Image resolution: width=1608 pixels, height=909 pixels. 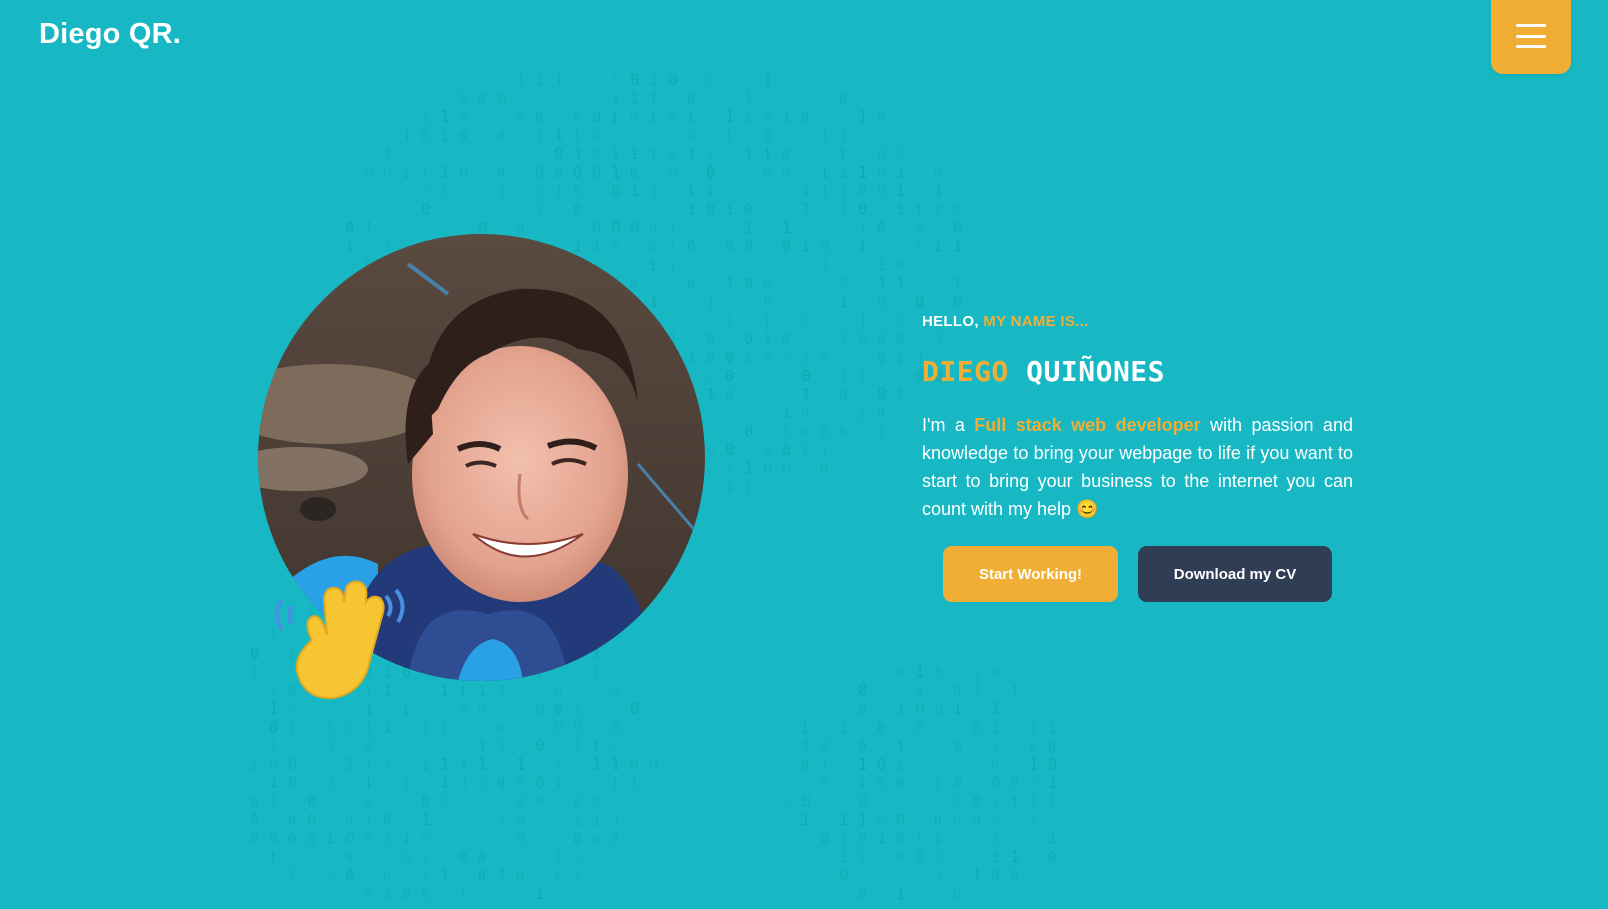 What do you see at coordinates (1137, 371) in the screenshot?
I see `full-name: DIEGO QUIÑONES` at bounding box center [1137, 371].